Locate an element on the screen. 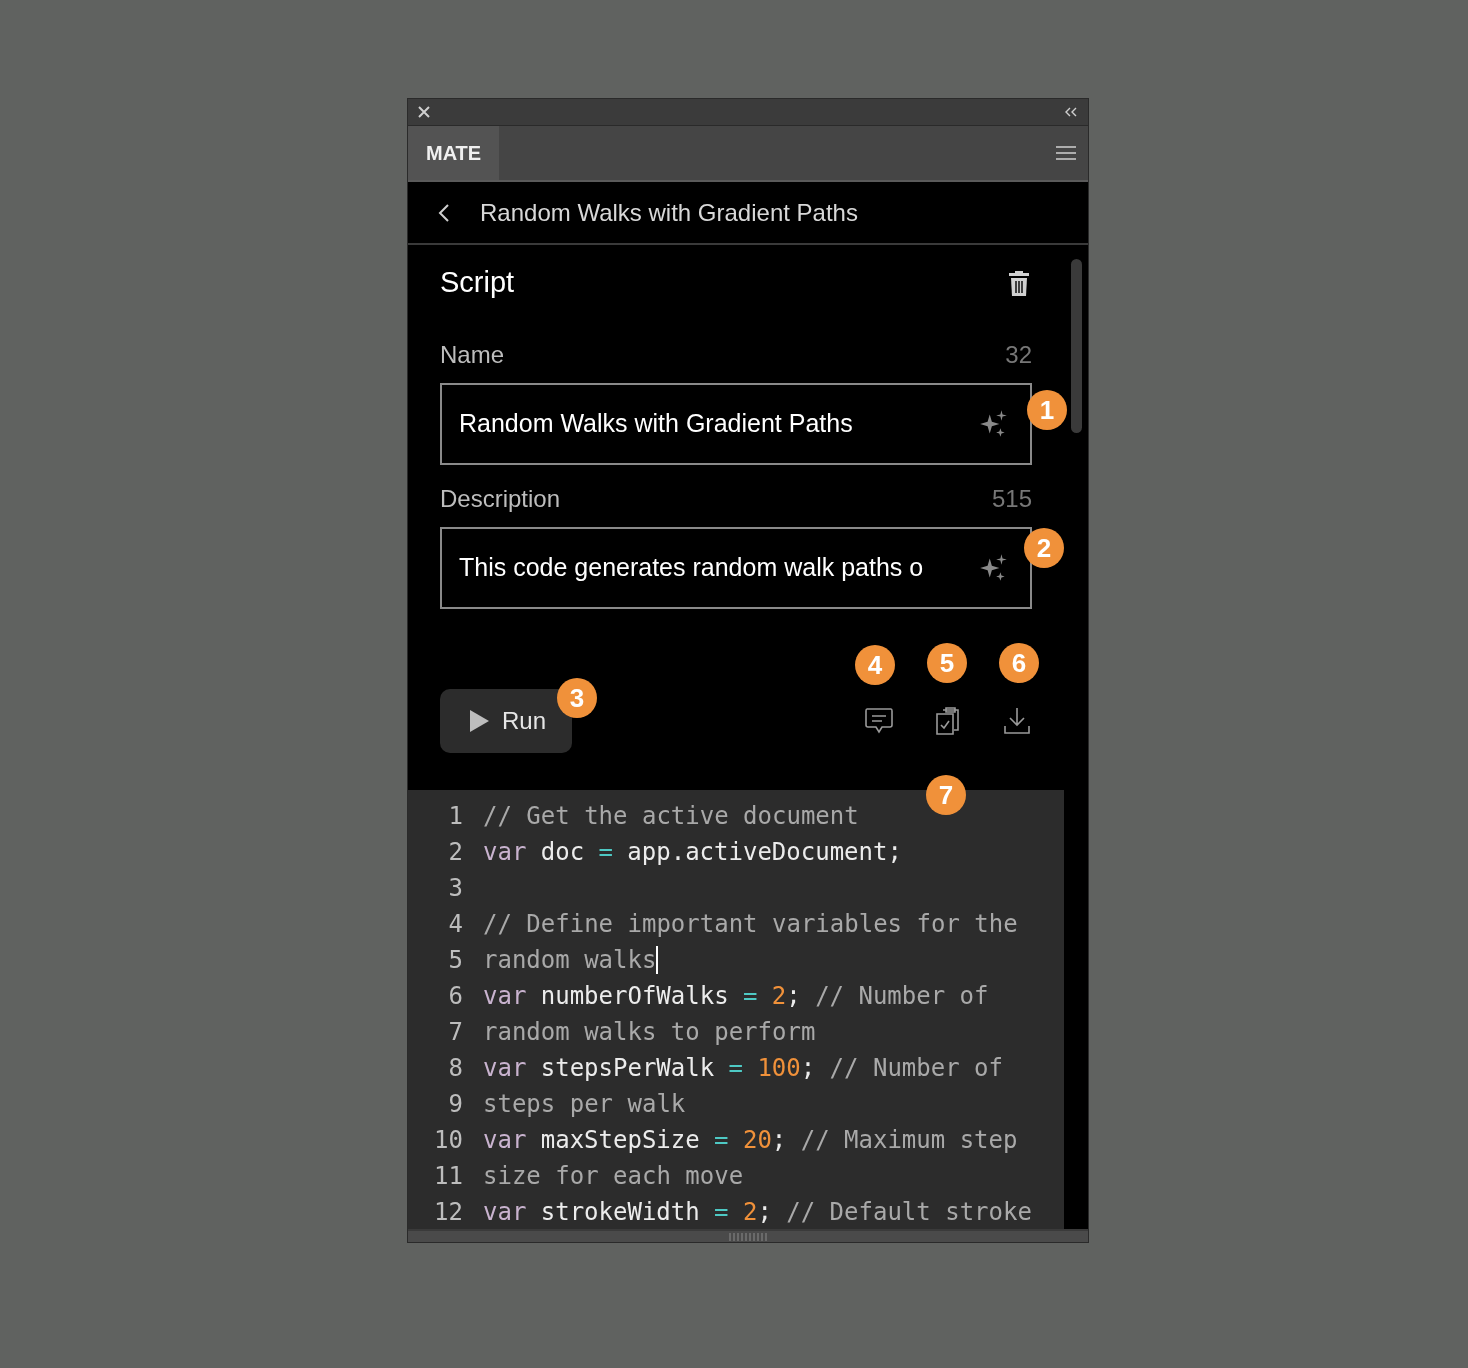  code-token: // Maximum step is located at coordinates (909, 1139).